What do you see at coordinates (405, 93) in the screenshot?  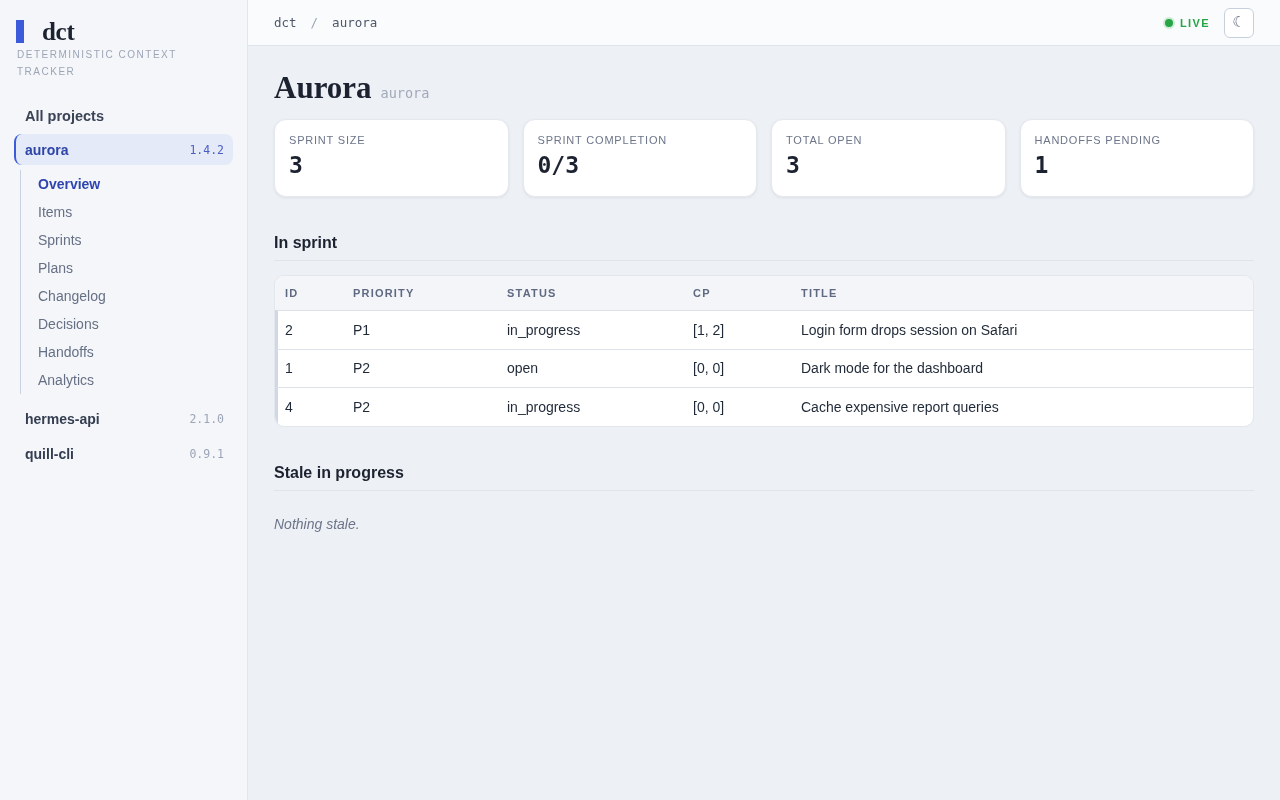 I see `project-slug: aurora` at bounding box center [405, 93].